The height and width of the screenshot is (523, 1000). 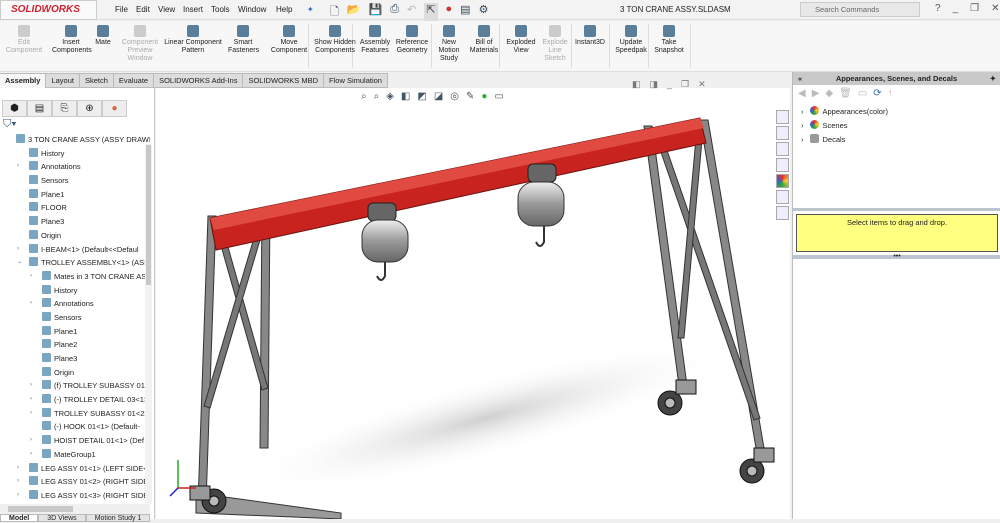 I want to click on linear-component-pattern-button: Linear Component Pattern, so click(x=193, y=40).